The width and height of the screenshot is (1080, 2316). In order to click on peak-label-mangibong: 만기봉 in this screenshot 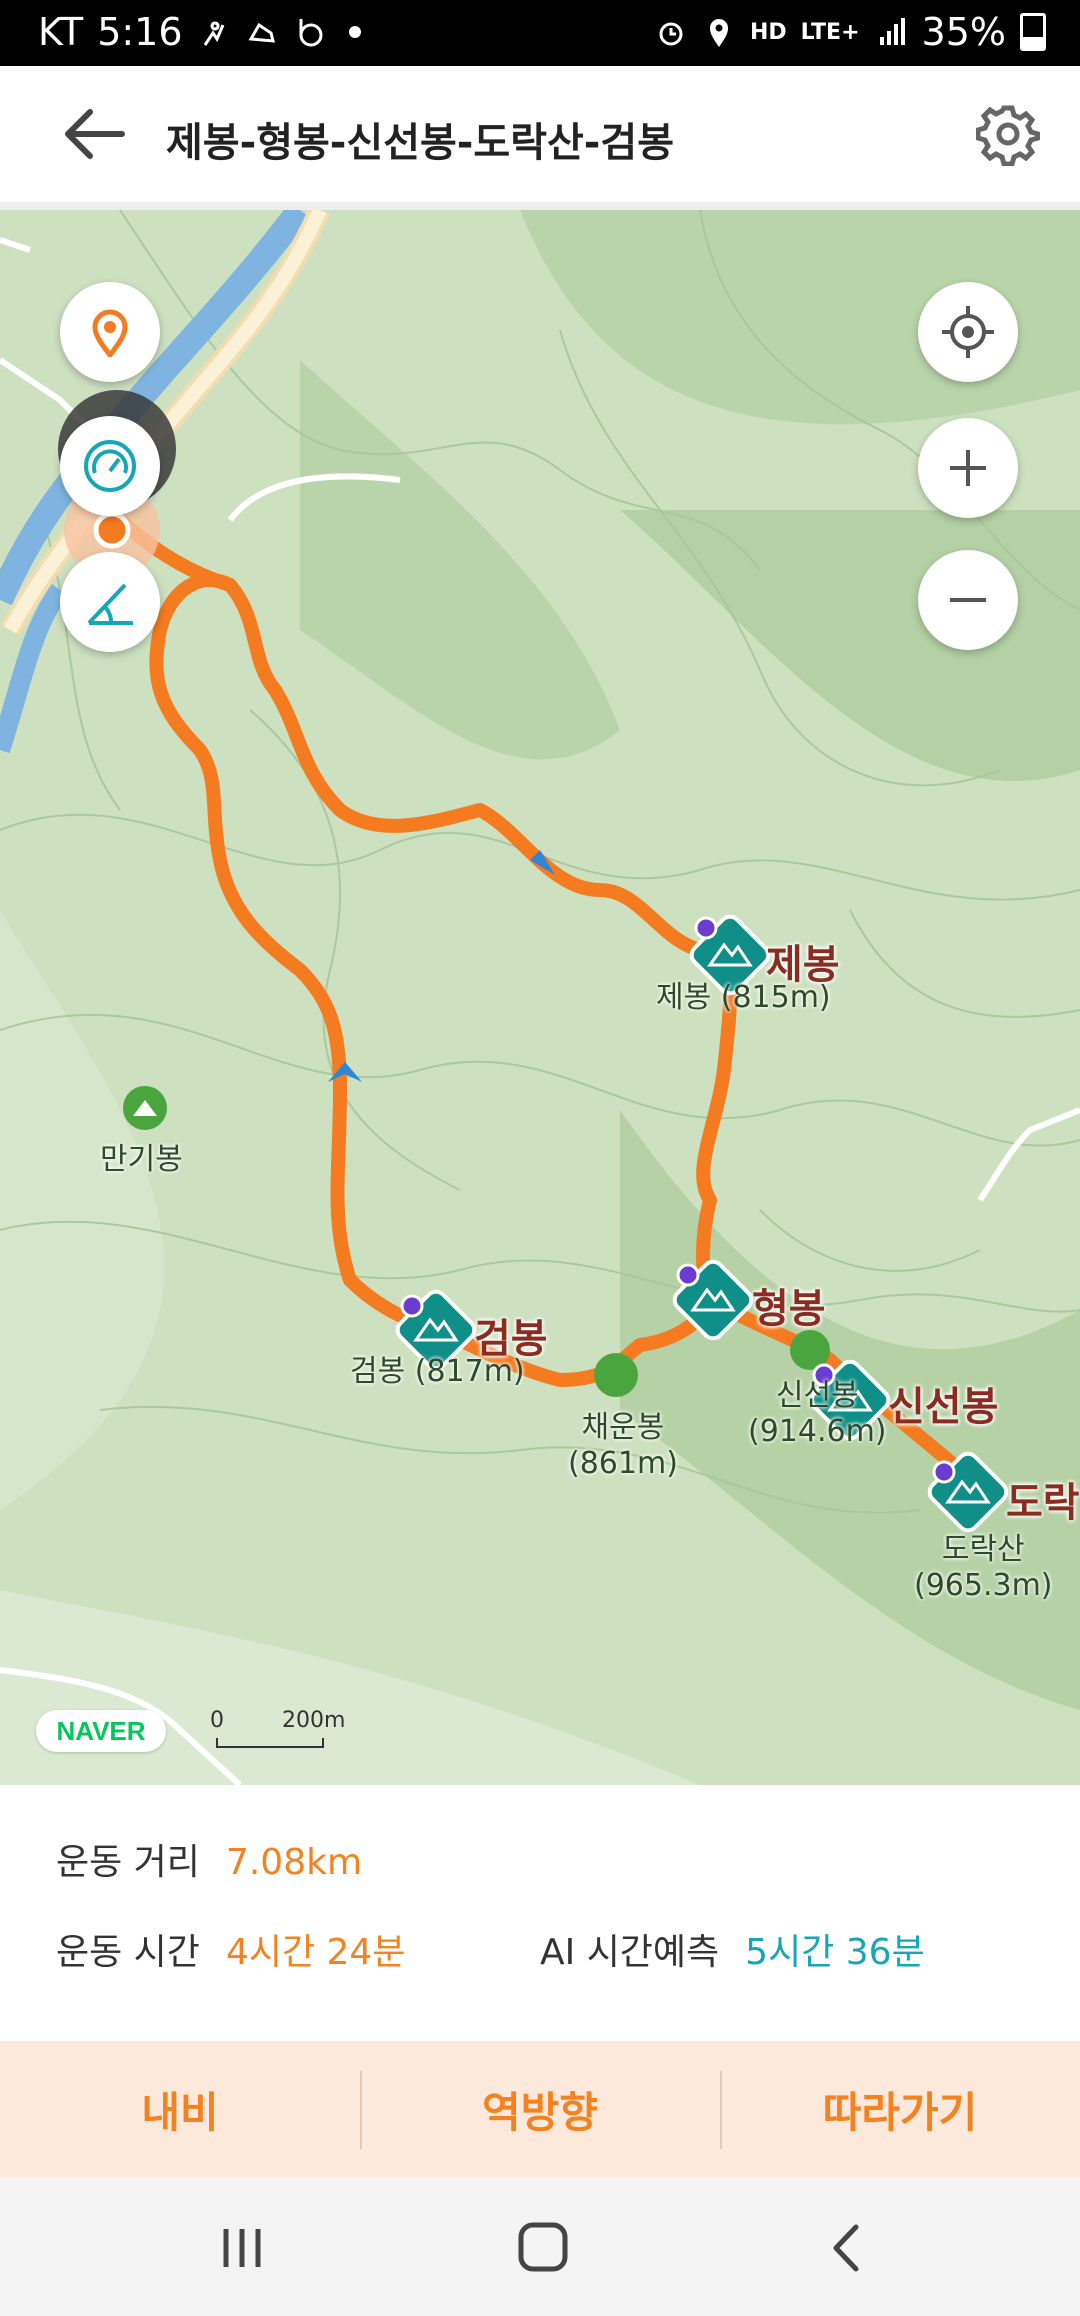, I will do `click(141, 1159)`.